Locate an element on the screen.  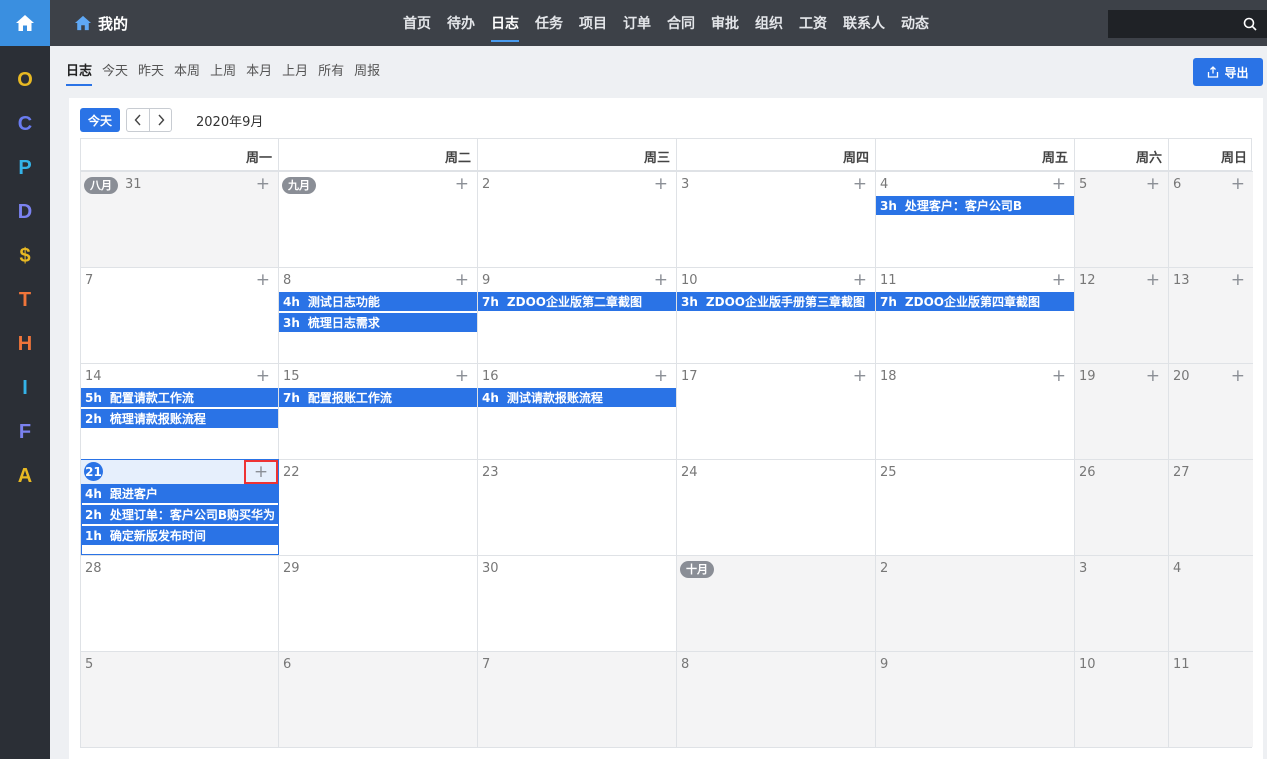
add-log-button-highlighted: + is located at coordinates (261, 472).